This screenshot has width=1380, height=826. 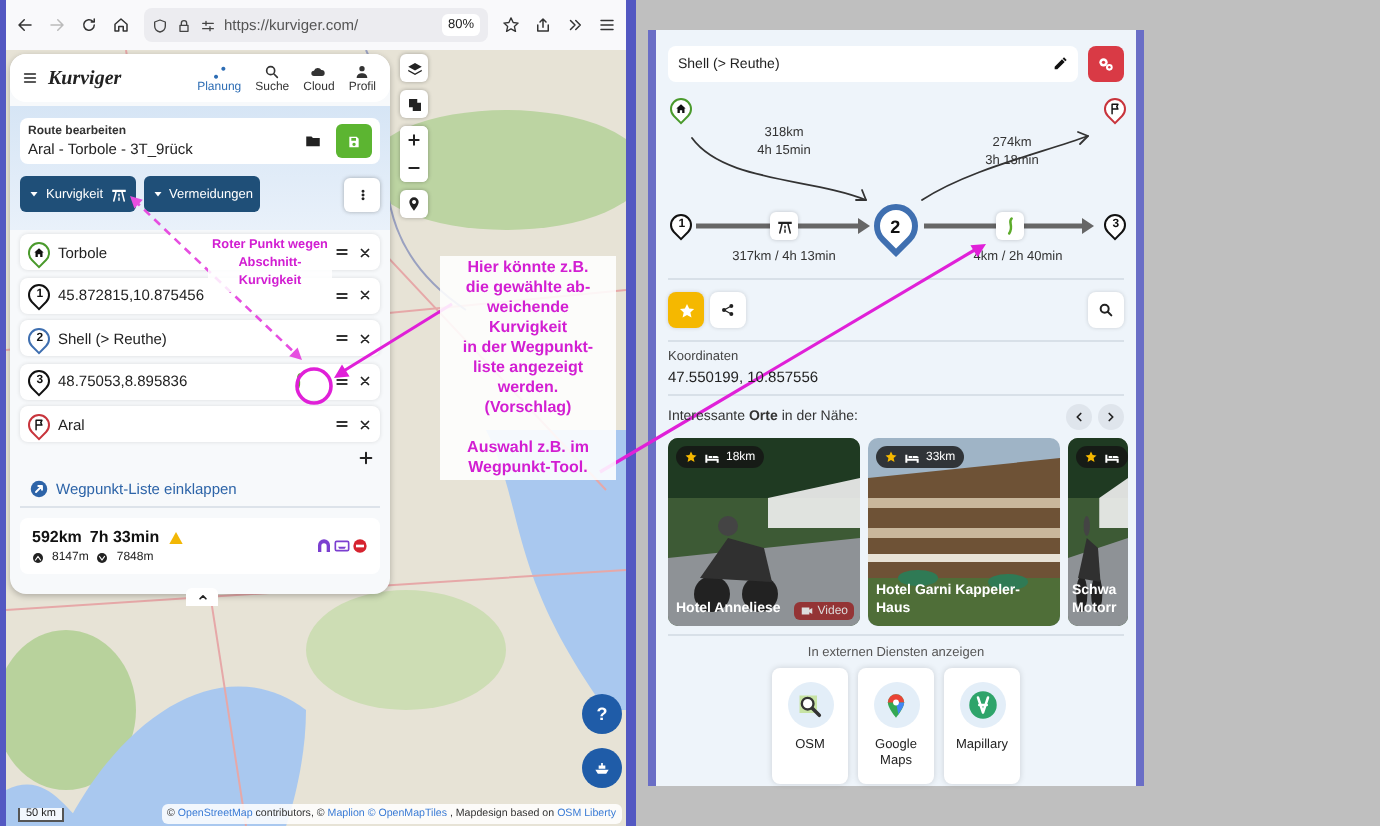 I want to click on ascent-icon, so click(x=38, y=558).